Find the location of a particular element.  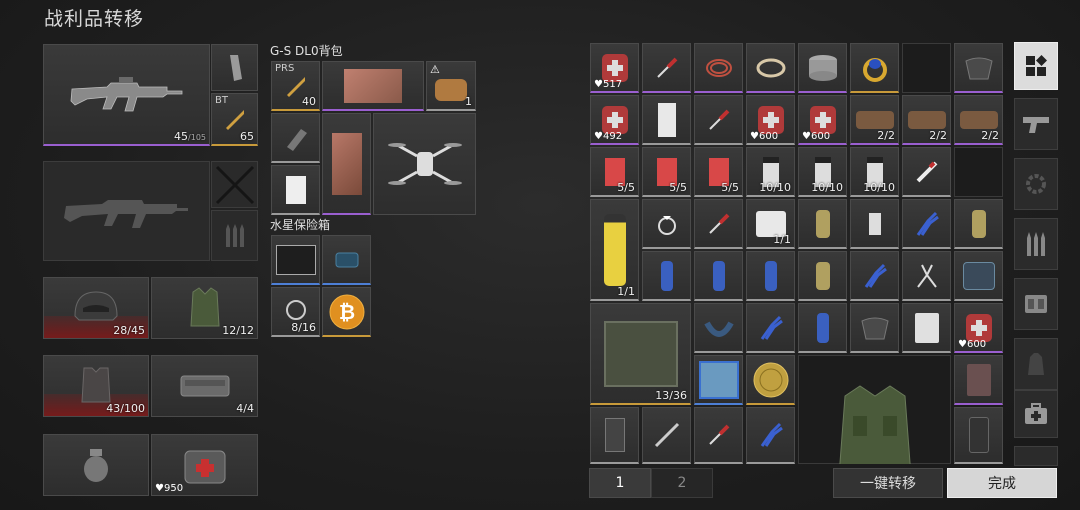

bandage-icon is located at coordinates (874, 119).